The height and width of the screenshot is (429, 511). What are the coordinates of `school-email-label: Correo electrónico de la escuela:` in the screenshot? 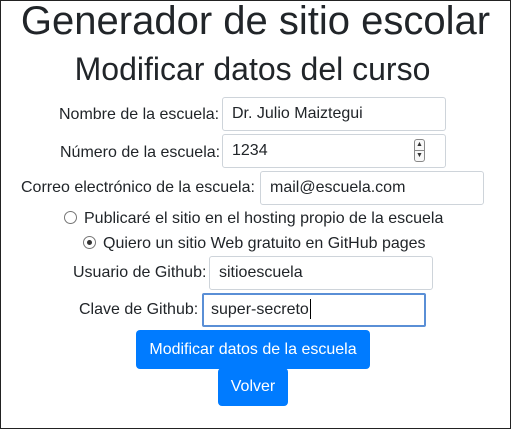 It's located at (138, 187).